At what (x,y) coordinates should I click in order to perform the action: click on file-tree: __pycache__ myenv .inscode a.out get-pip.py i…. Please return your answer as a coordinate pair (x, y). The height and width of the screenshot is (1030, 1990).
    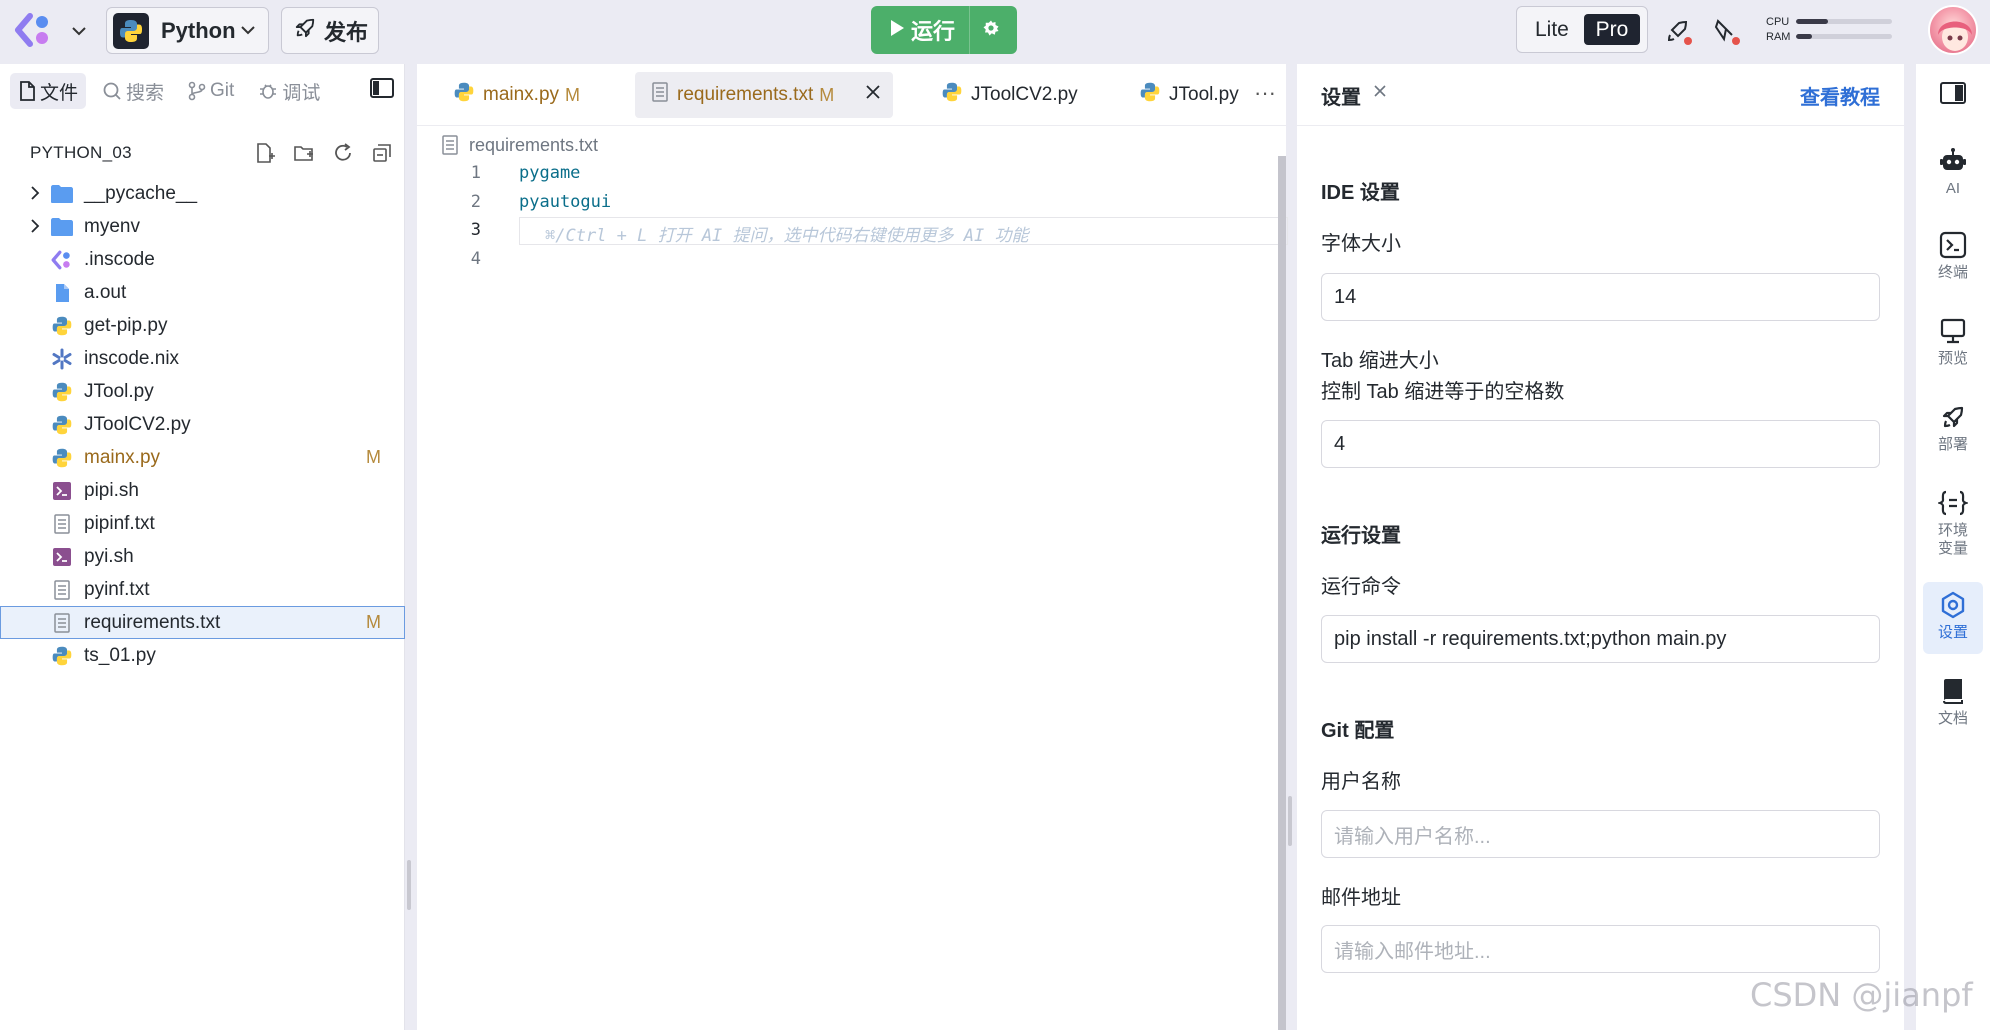
    Looking at the image, I should click on (202, 424).